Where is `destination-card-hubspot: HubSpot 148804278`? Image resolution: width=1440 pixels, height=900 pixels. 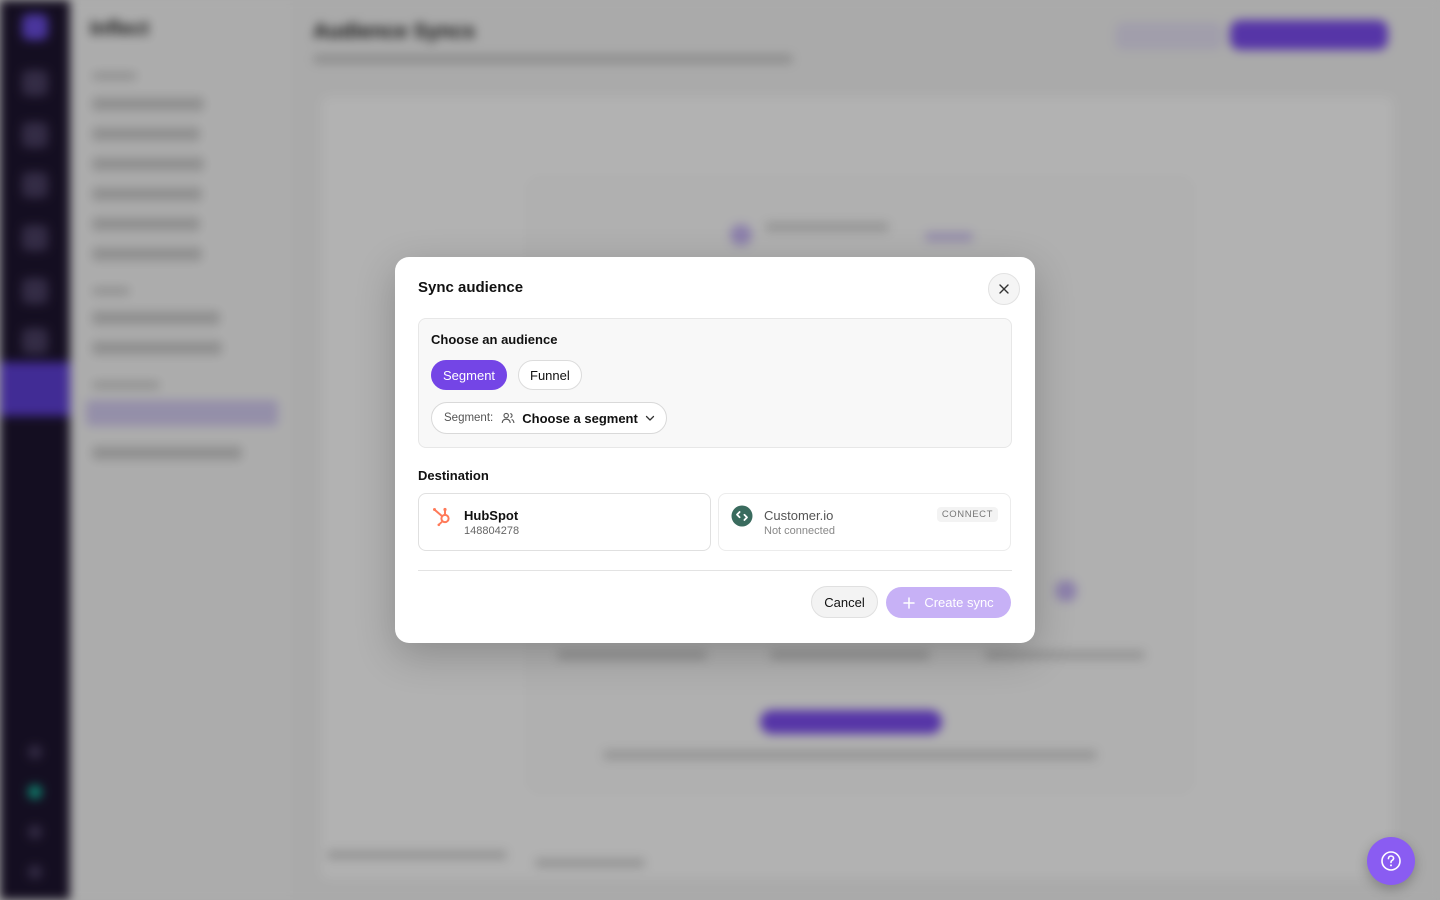
destination-card-hubspot: HubSpot 148804278 is located at coordinates (564, 522).